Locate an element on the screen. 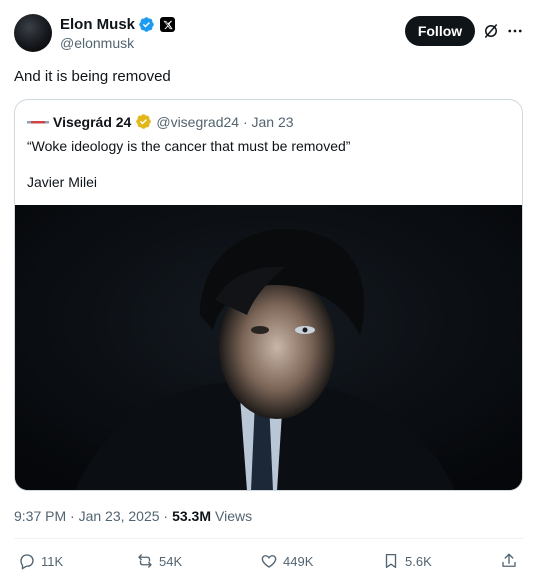 This screenshot has width=537, height=584. more-icon is located at coordinates (515, 31).